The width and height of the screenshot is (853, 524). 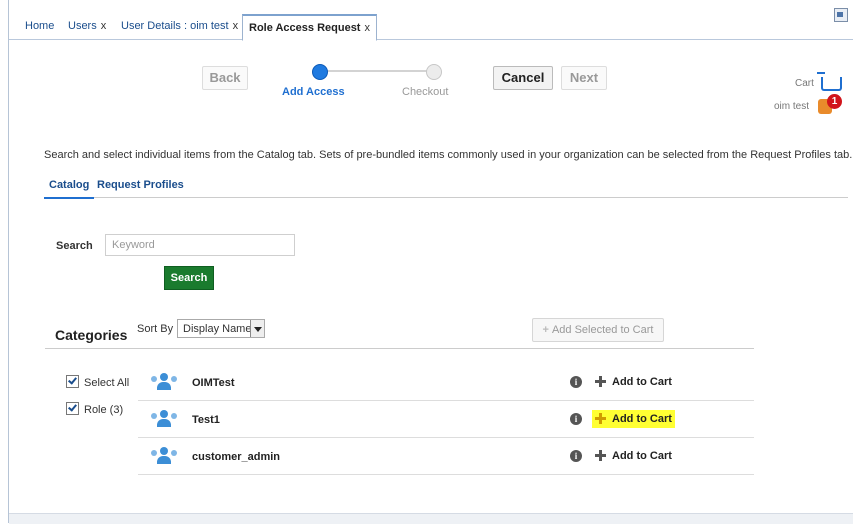 What do you see at coordinates (792, 106) in the screenshot?
I see `cart-user-label: oim test` at bounding box center [792, 106].